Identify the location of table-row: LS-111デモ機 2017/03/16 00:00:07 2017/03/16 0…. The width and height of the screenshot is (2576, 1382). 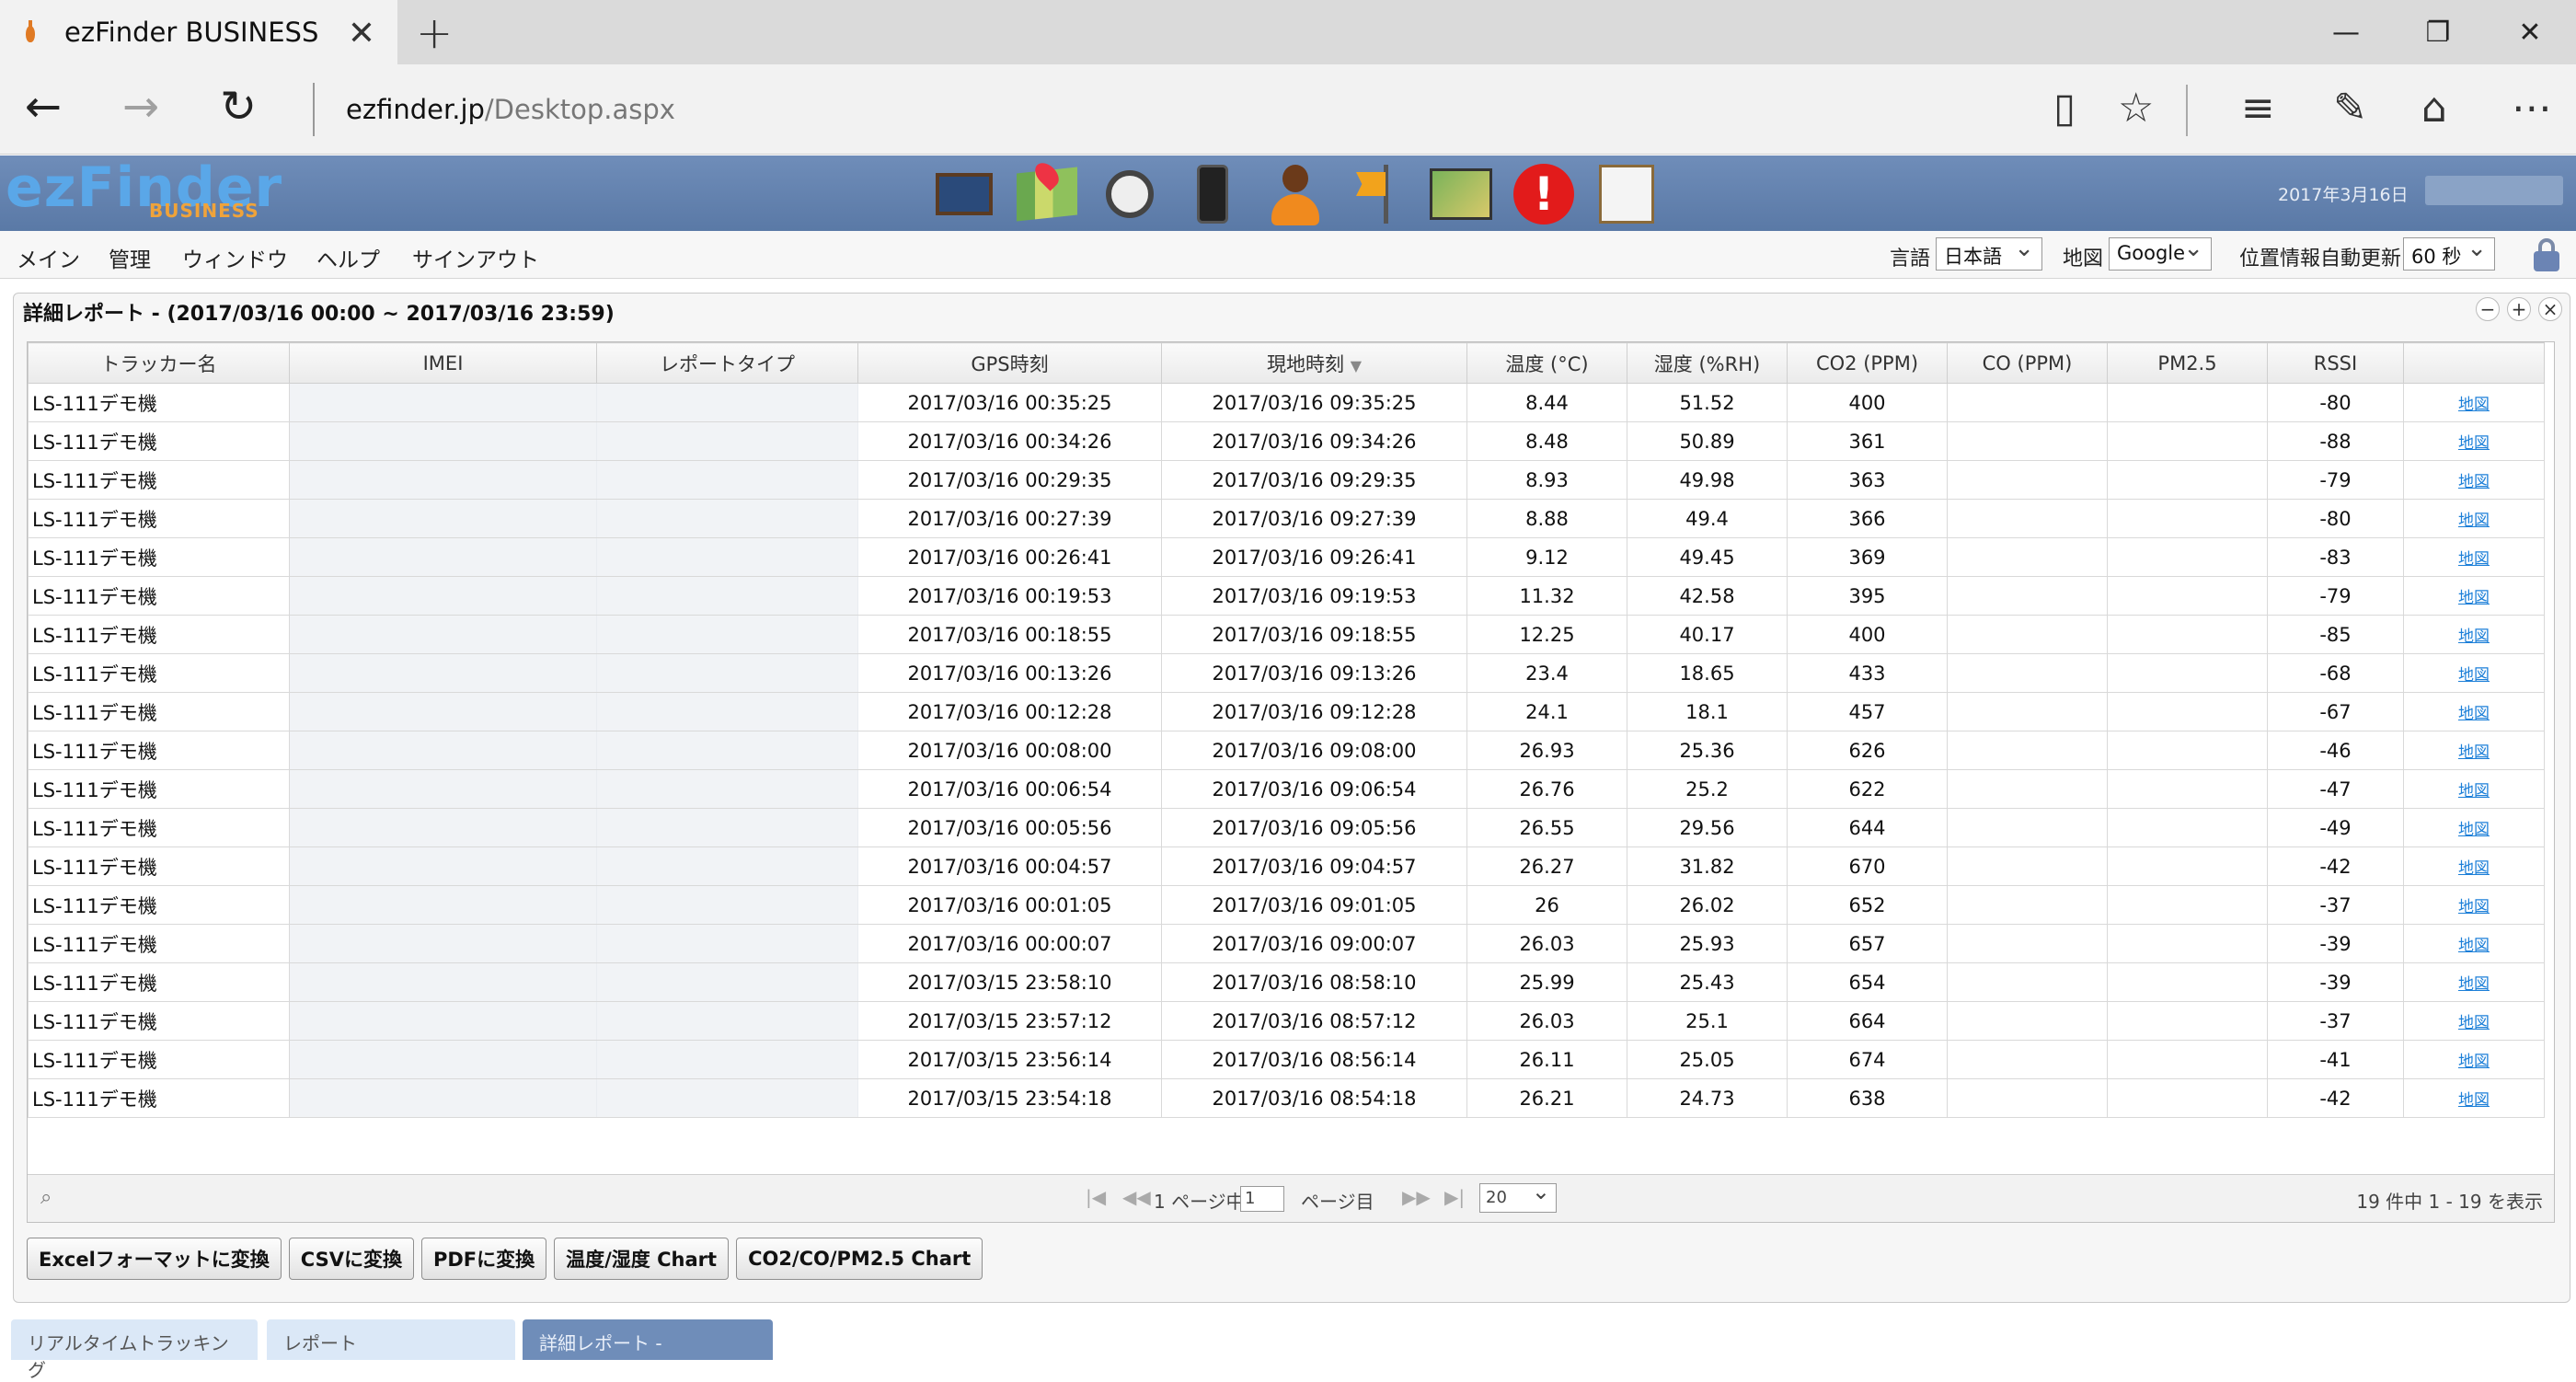
(1286, 943).